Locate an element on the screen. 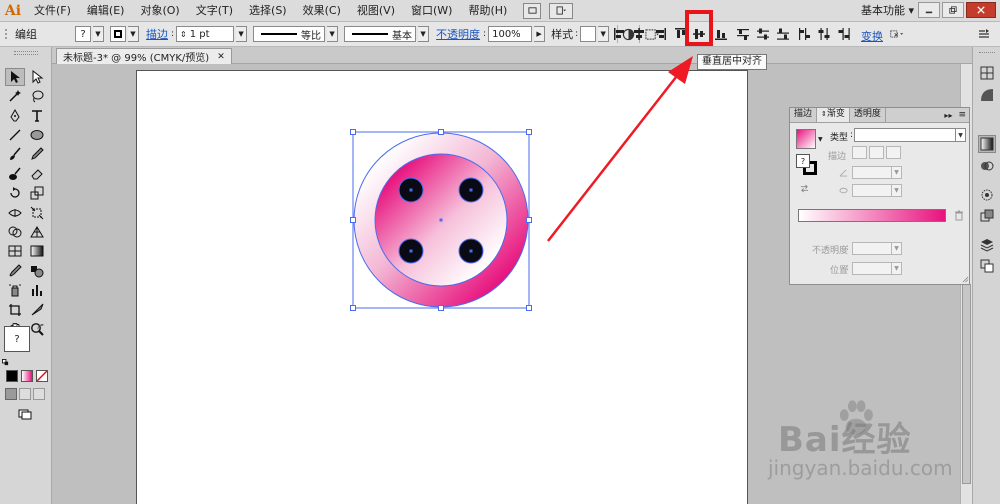 The width and height of the screenshot is (1000, 504). align-horizontal-center-button is located at coordinates (639, 34).